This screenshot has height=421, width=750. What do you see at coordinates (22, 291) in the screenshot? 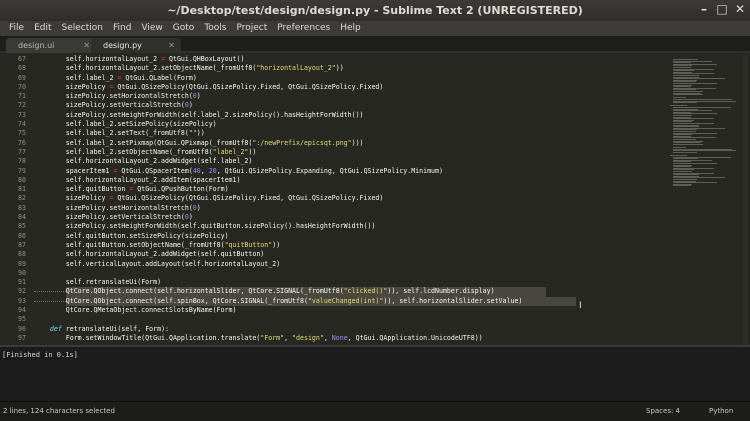
I see `line-number-text: 92` at bounding box center [22, 291].